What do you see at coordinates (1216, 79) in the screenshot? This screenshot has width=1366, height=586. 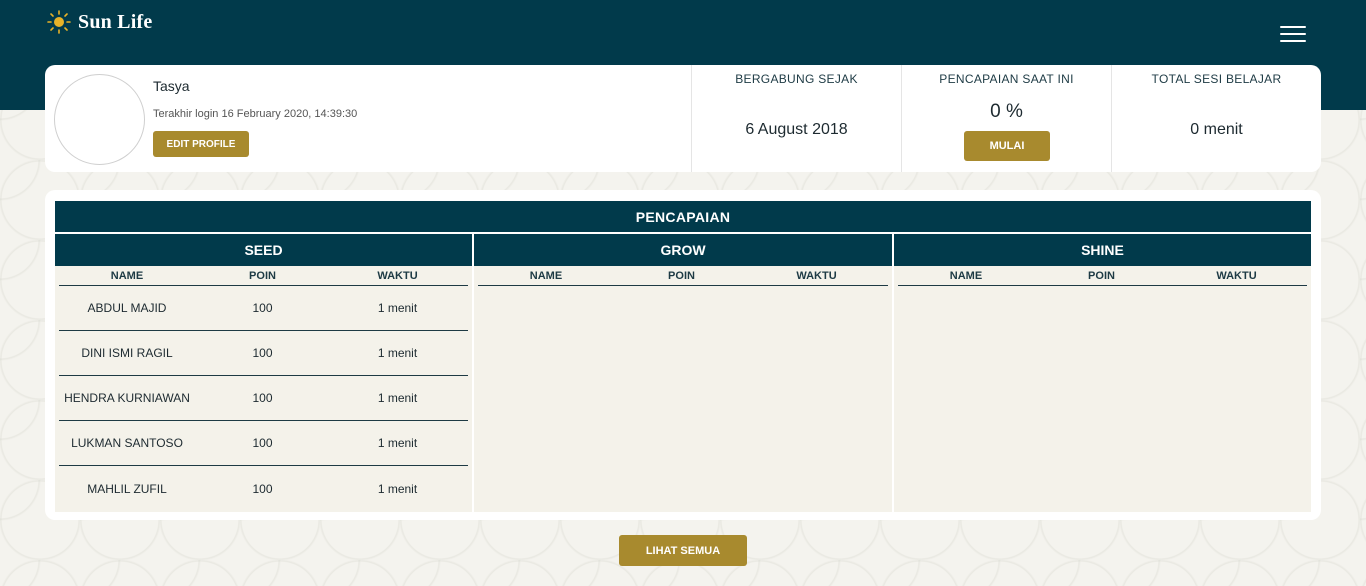 I see `total-sessions-label: TOTAL SESI BELAJAR` at bounding box center [1216, 79].